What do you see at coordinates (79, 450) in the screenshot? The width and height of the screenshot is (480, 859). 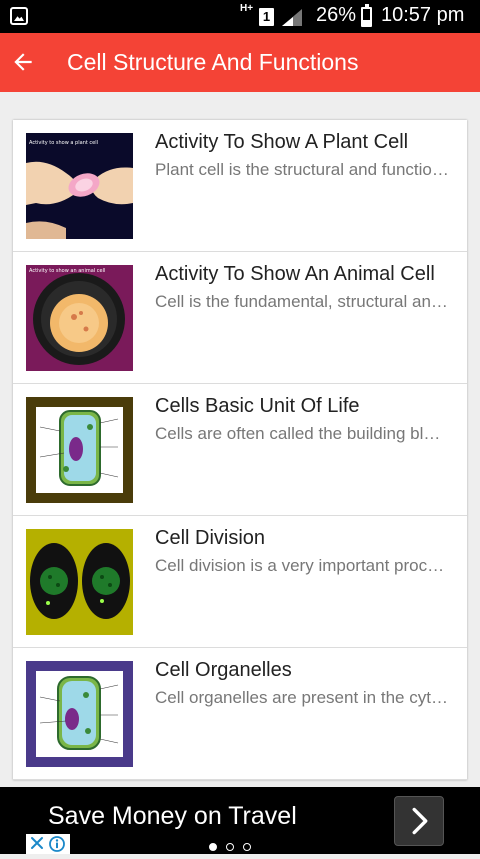 I see `plant-cell-diagram-thumbnail` at bounding box center [79, 450].